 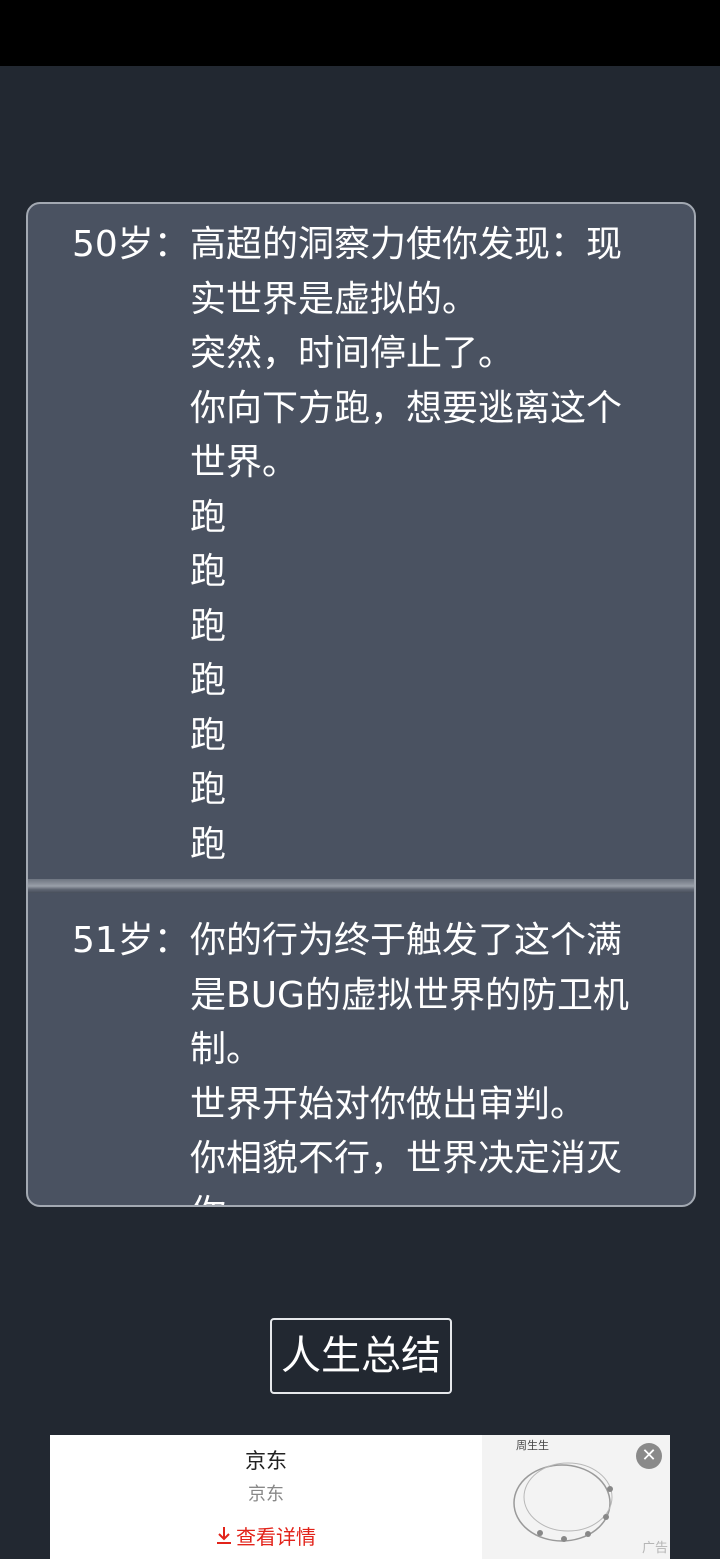 What do you see at coordinates (388, 1104) in the screenshot?
I see `entry-line: 世界开始对你做出审判。` at bounding box center [388, 1104].